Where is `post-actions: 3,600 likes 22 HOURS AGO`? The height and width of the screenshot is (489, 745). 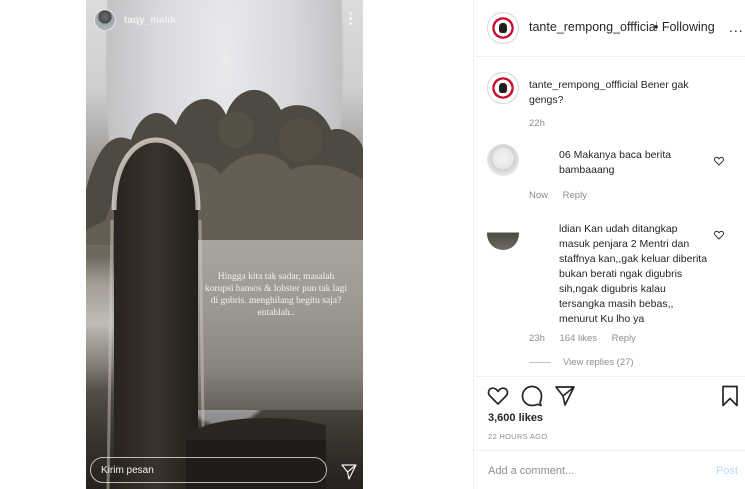 post-actions: 3,600 likes 22 HOURS AGO is located at coordinates (609, 411).